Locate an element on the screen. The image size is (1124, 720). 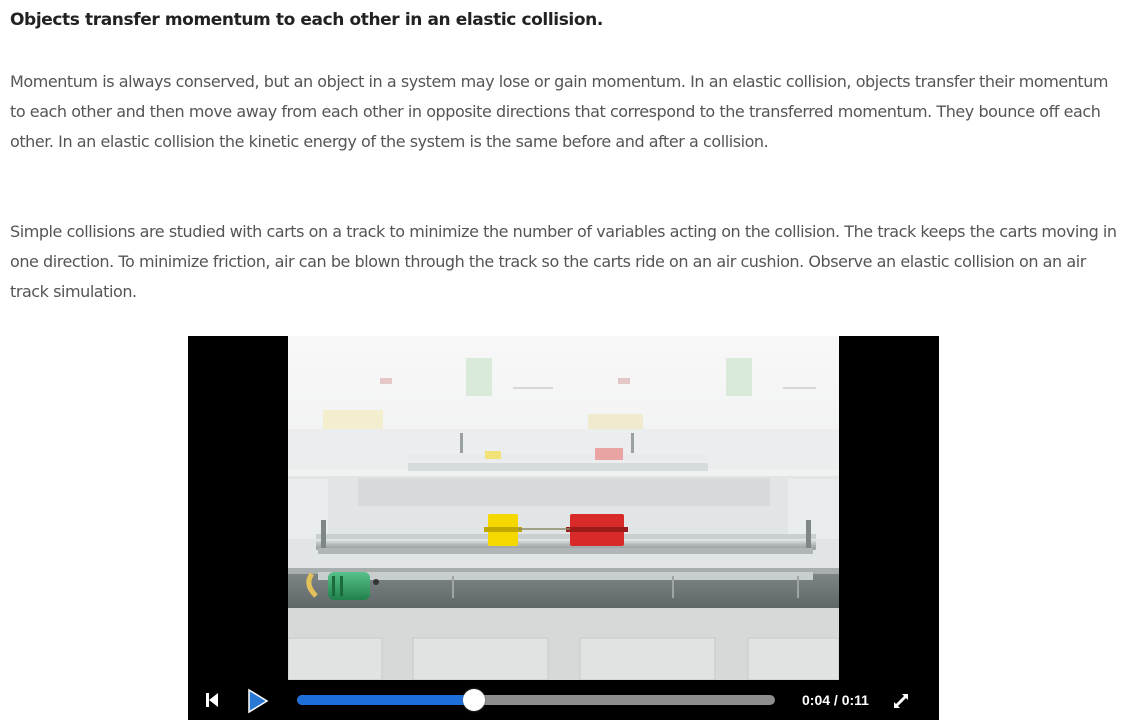
play-button is located at coordinates (257, 701).